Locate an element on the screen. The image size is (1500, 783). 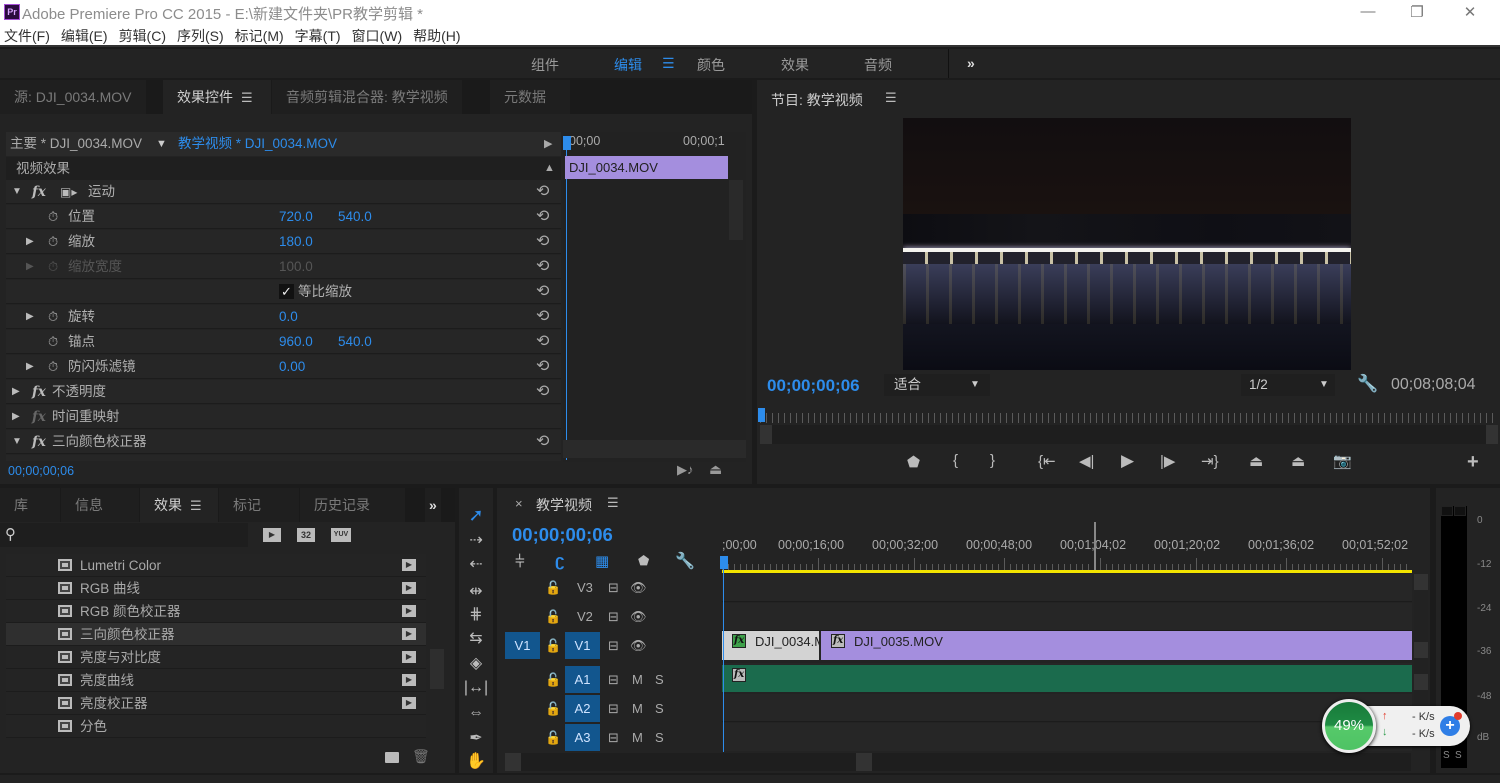
audio-clip: fx is located at coordinates (1067, 678).